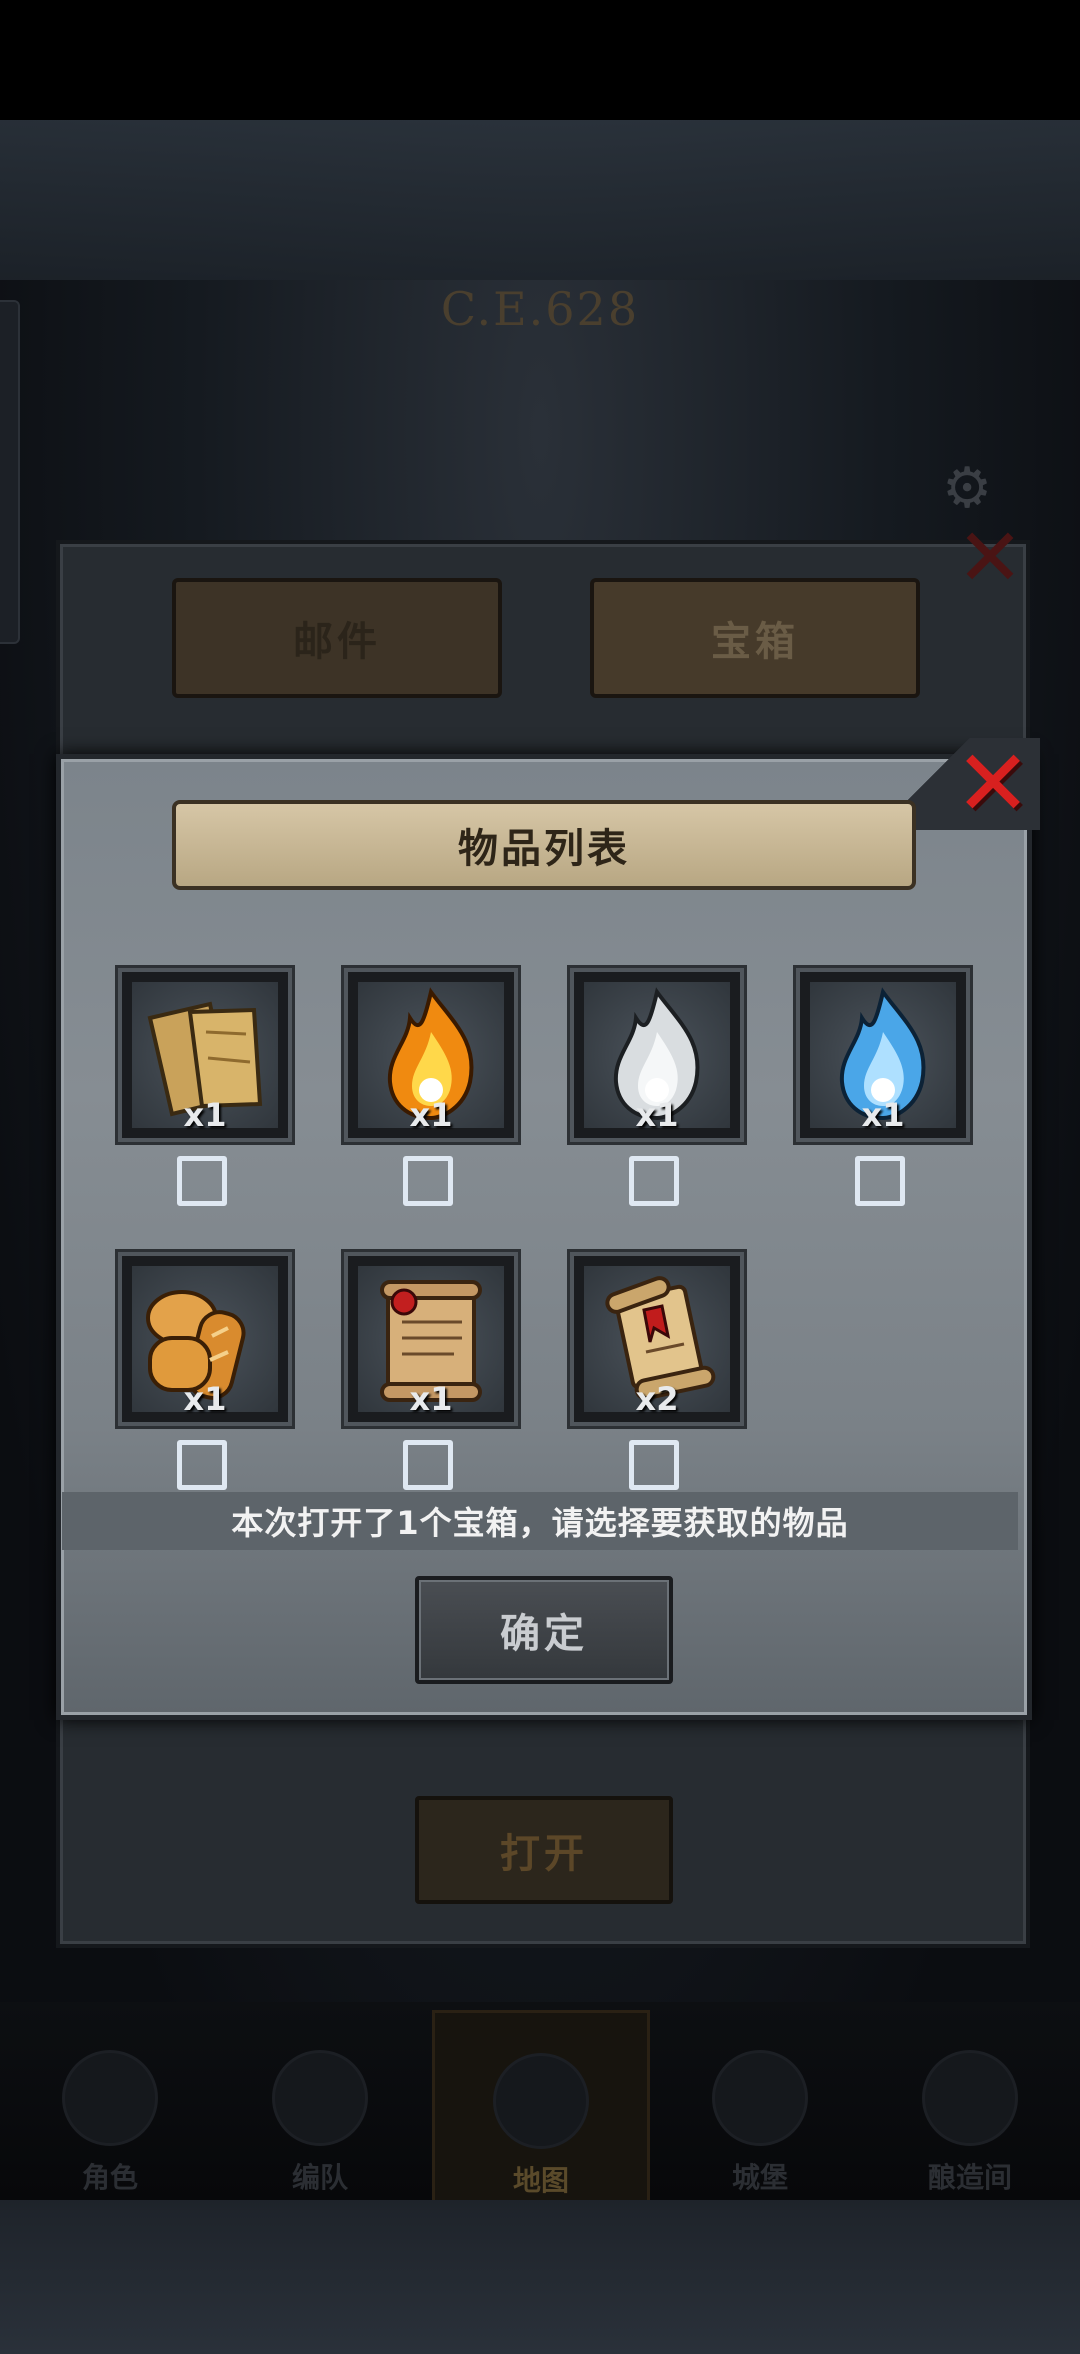 The width and height of the screenshot is (1080, 2354). What do you see at coordinates (110, 2098) in the screenshot?
I see `character-icon` at bounding box center [110, 2098].